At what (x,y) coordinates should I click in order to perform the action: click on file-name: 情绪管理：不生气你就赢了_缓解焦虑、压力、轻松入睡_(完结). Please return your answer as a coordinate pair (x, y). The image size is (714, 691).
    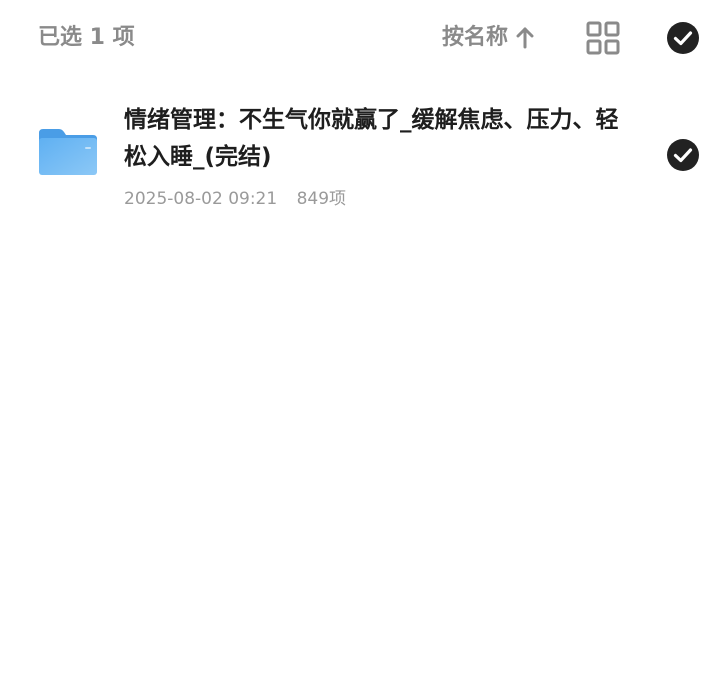
    Looking at the image, I should click on (371, 138).